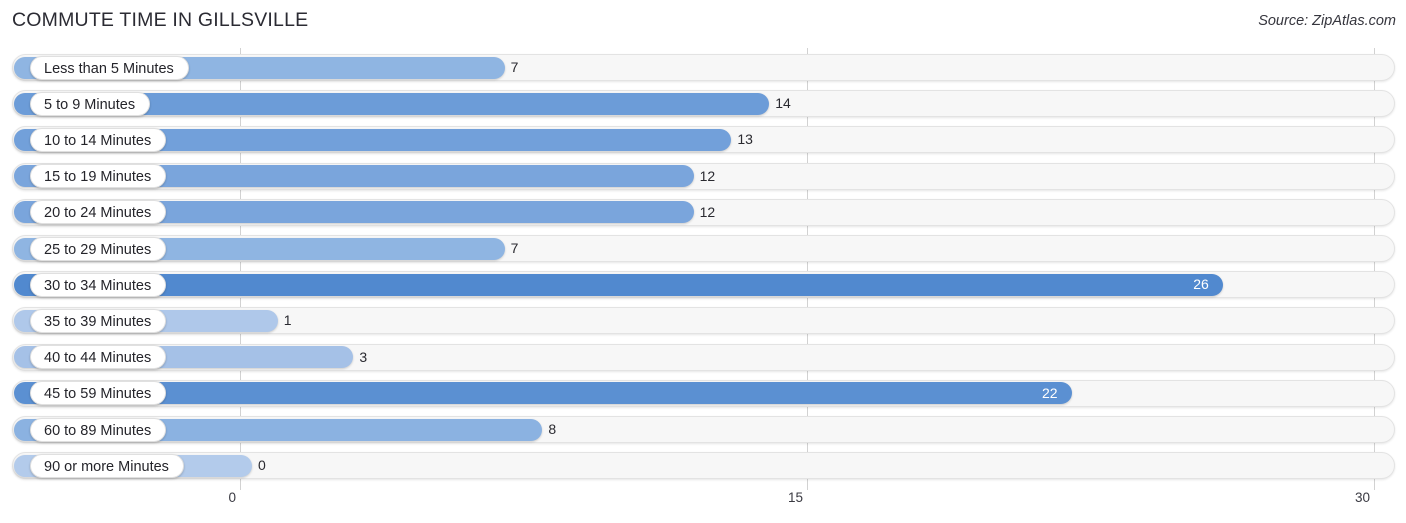  Describe the element at coordinates (1327, 21) in the screenshot. I see `source-attribution: Source: ZipAtlas.com` at that location.